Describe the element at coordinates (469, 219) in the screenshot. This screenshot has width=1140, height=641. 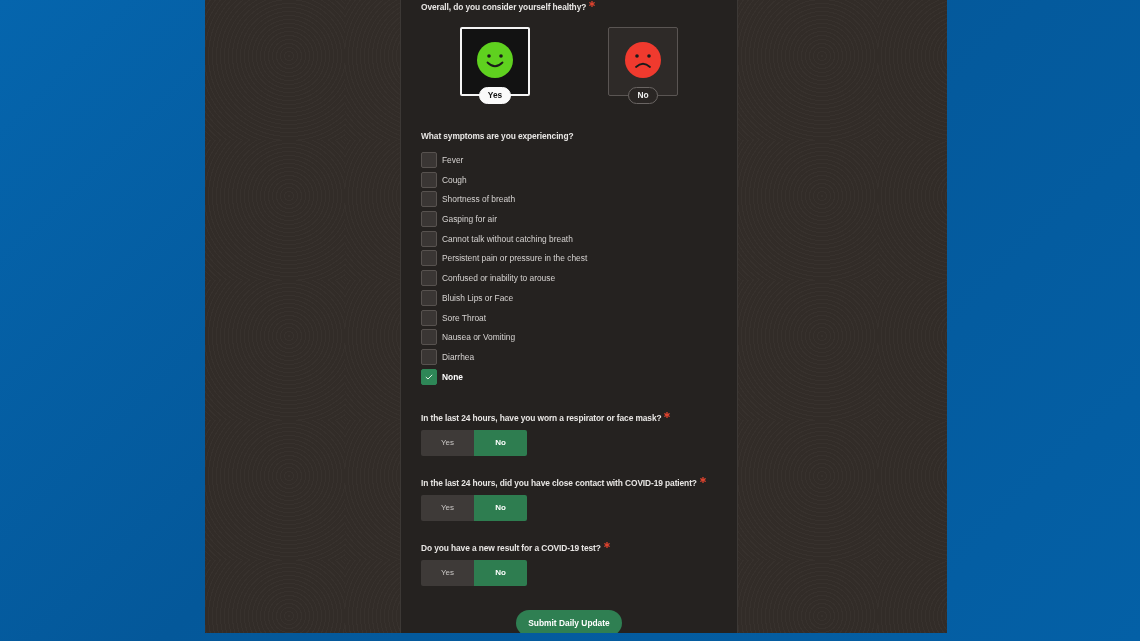
I see `checkbox-label: Gasping for air` at that location.